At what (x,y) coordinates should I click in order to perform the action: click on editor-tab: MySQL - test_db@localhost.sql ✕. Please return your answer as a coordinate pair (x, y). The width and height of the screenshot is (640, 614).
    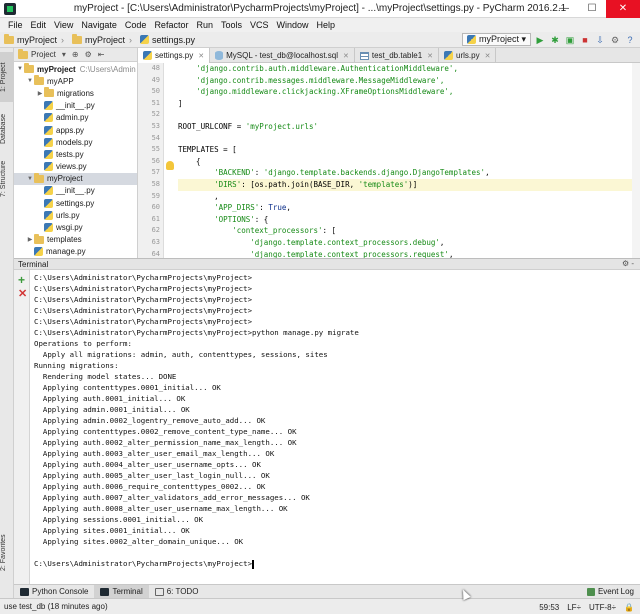
    Looking at the image, I should click on (282, 55).